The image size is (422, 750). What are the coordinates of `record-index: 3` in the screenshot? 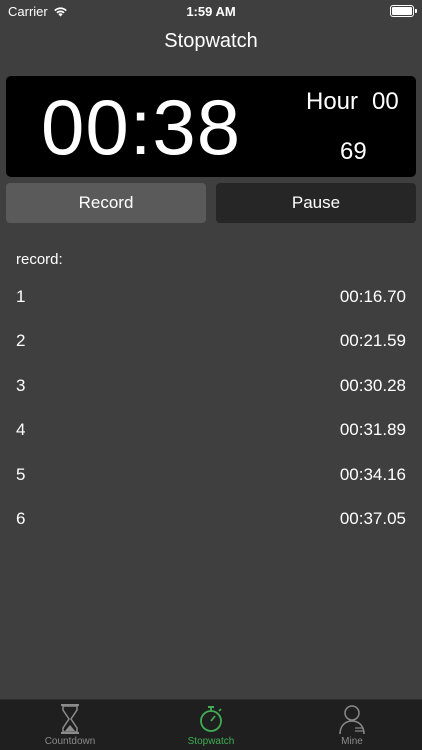 It's located at (21, 385).